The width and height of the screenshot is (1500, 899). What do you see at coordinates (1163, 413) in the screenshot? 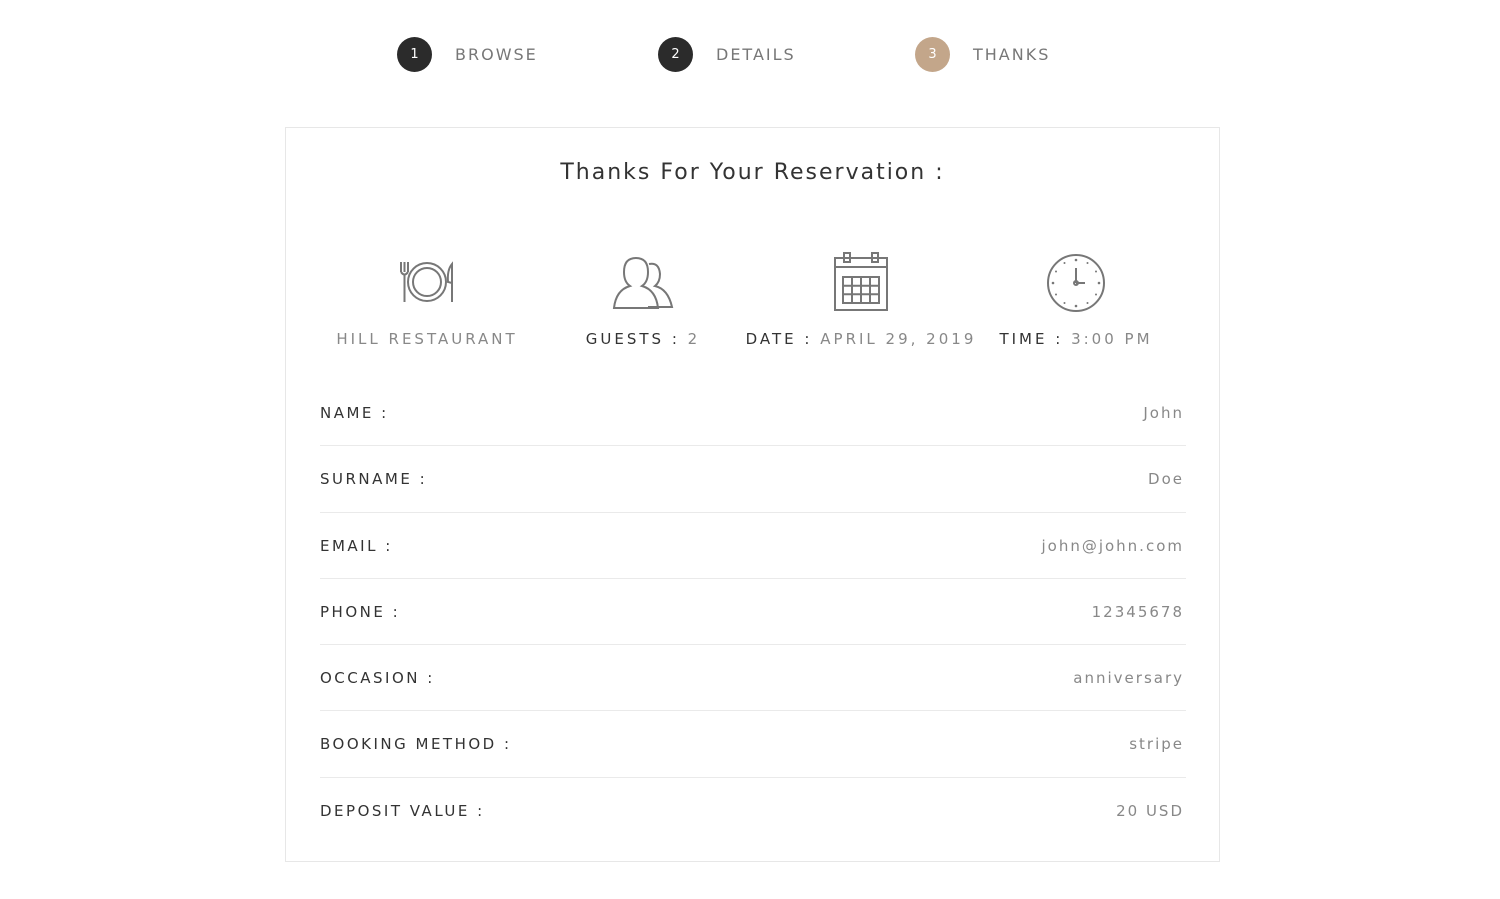
I see `detail-value: John` at bounding box center [1163, 413].